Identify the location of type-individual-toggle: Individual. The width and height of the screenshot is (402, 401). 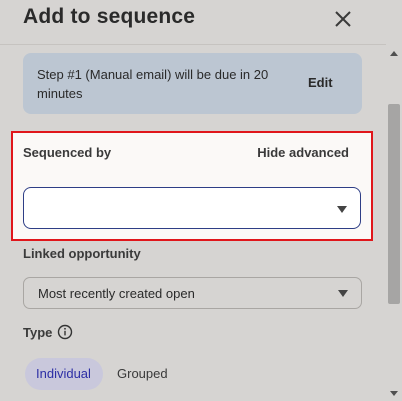
(64, 374).